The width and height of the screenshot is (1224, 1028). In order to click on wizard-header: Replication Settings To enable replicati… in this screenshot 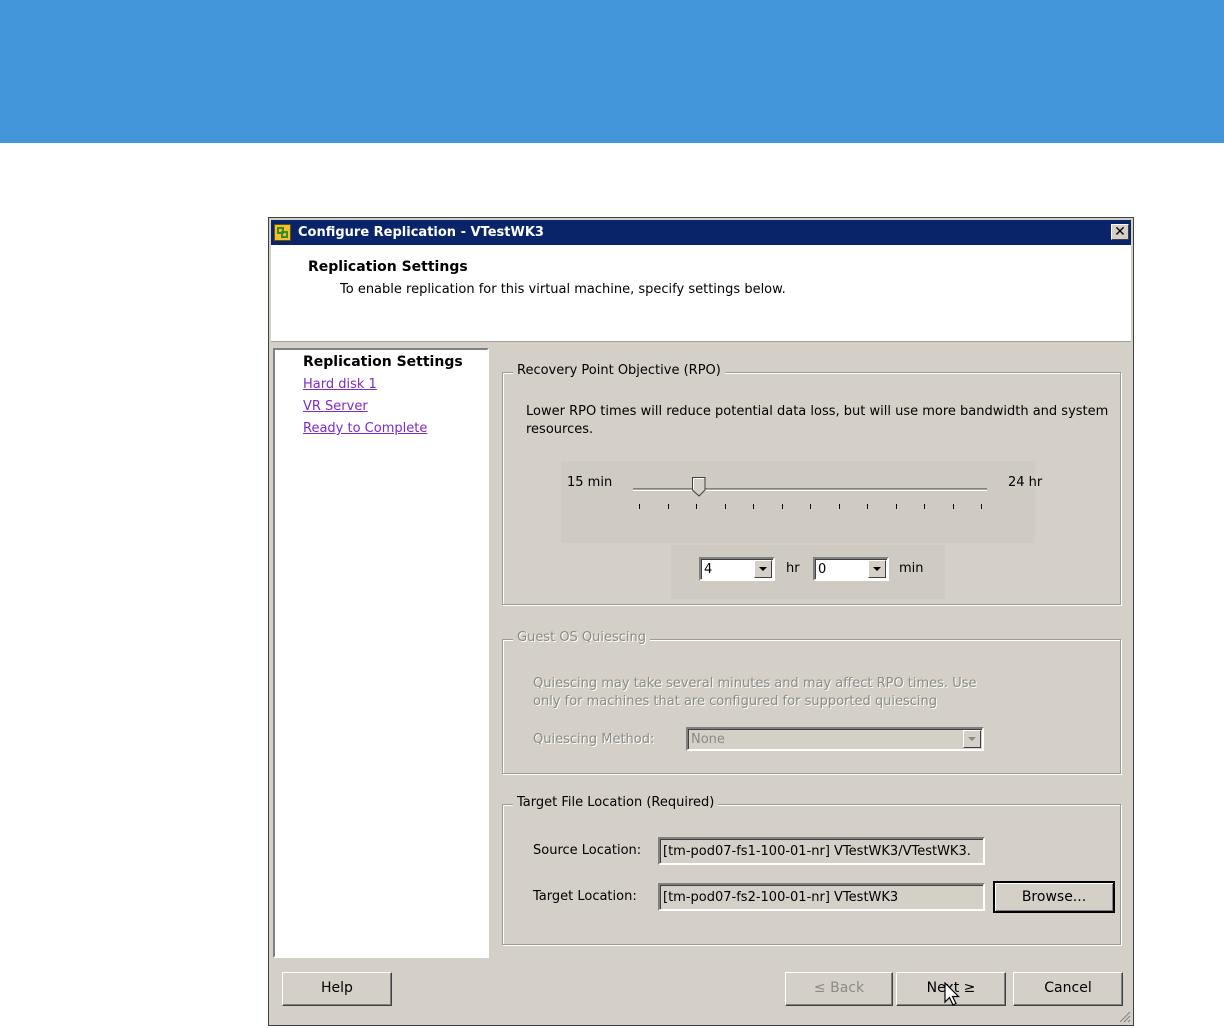, I will do `click(701, 293)`.